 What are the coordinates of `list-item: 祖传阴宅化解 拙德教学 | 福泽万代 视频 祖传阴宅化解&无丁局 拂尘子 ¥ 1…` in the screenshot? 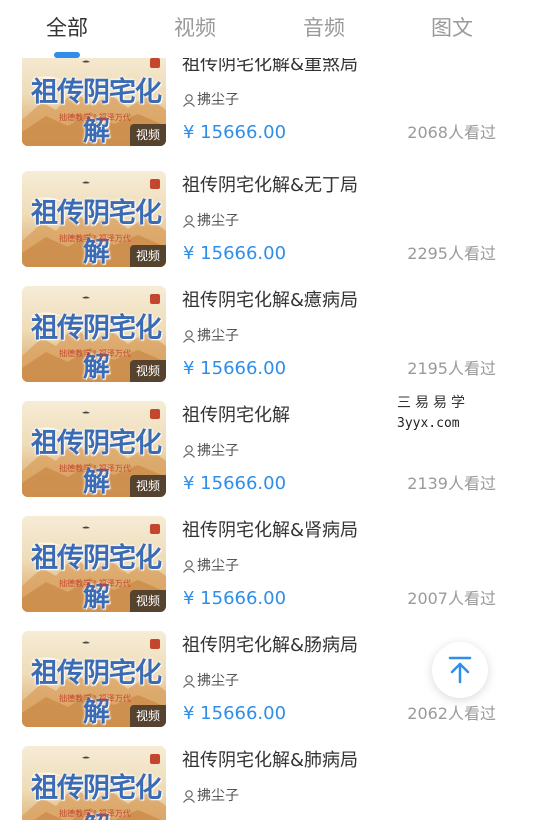 It's located at (278, 228).